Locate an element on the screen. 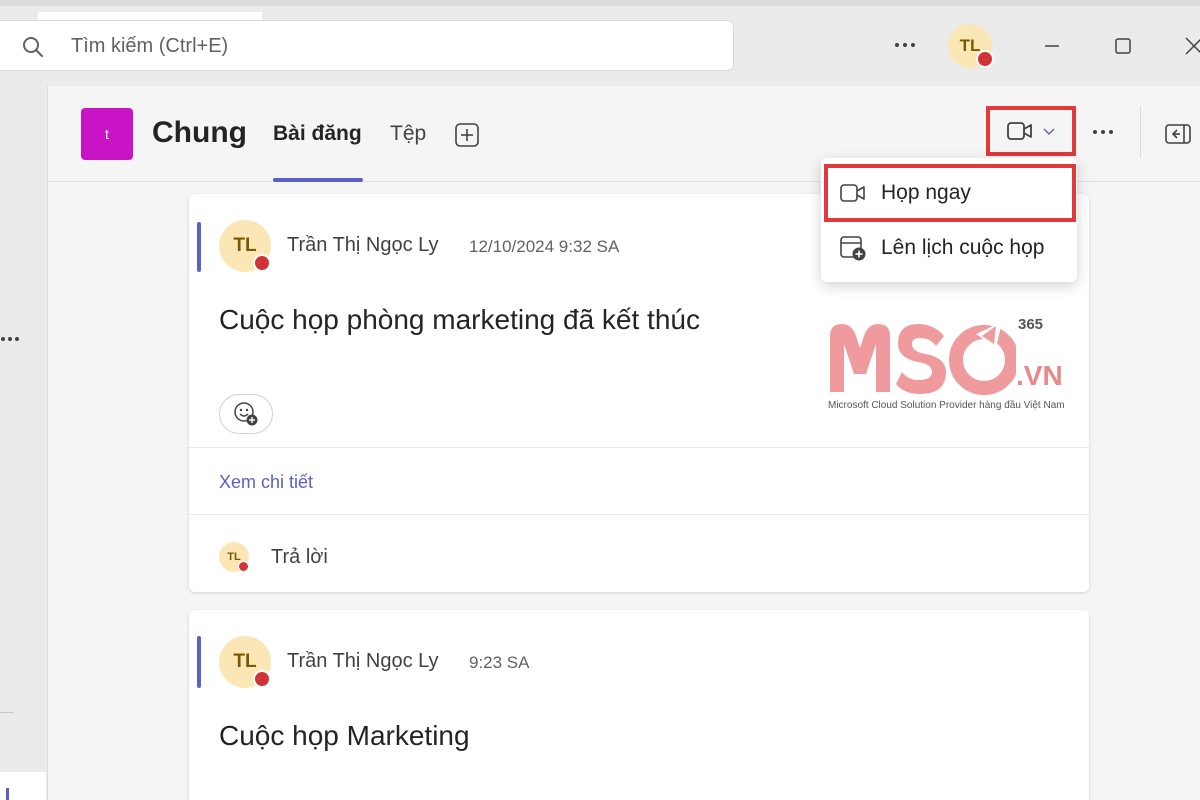  add-reaction-button is located at coordinates (246, 414).